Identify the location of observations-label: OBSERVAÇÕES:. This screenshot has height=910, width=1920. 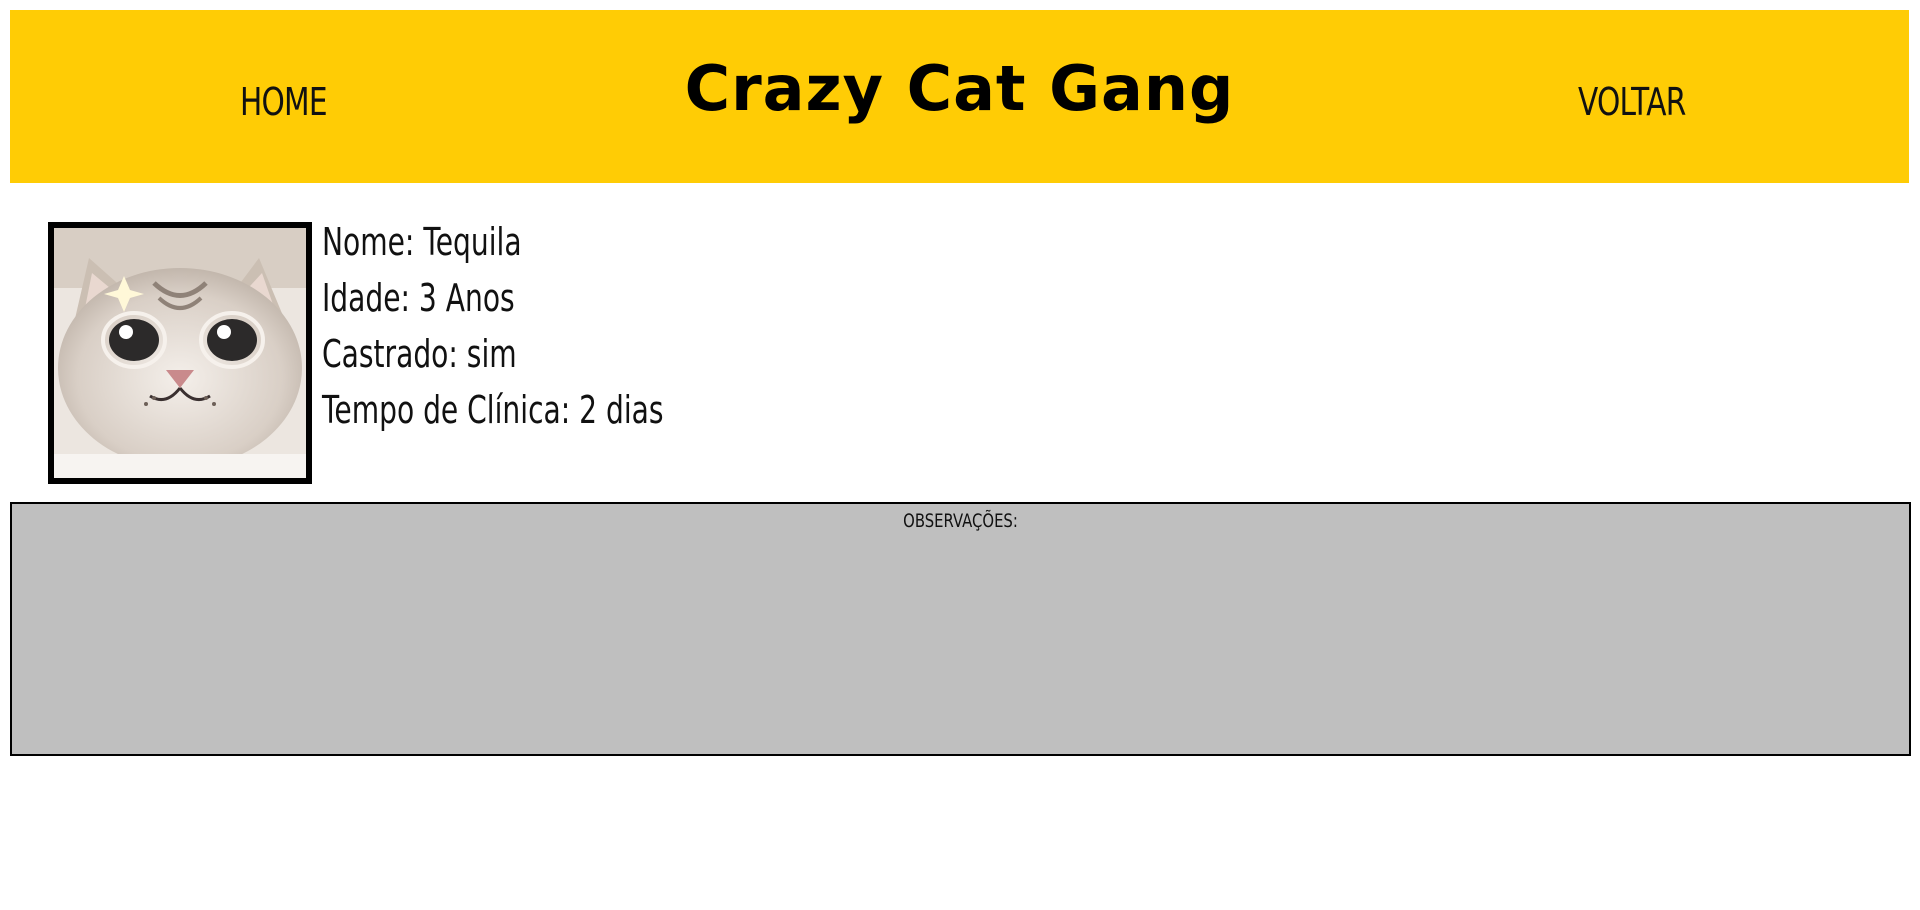
(960, 521).